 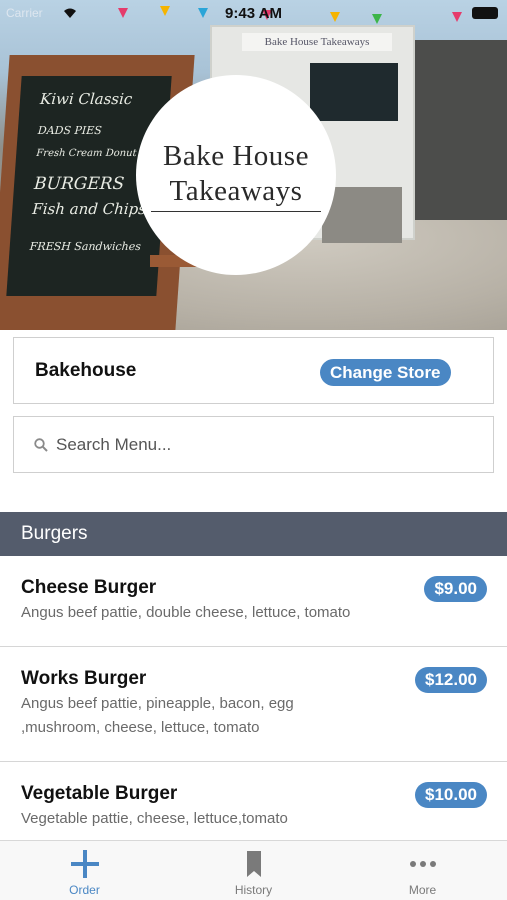 What do you see at coordinates (70, 130) in the screenshot?
I see `chalk-line: DADS PIES` at bounding box center [70, 130].